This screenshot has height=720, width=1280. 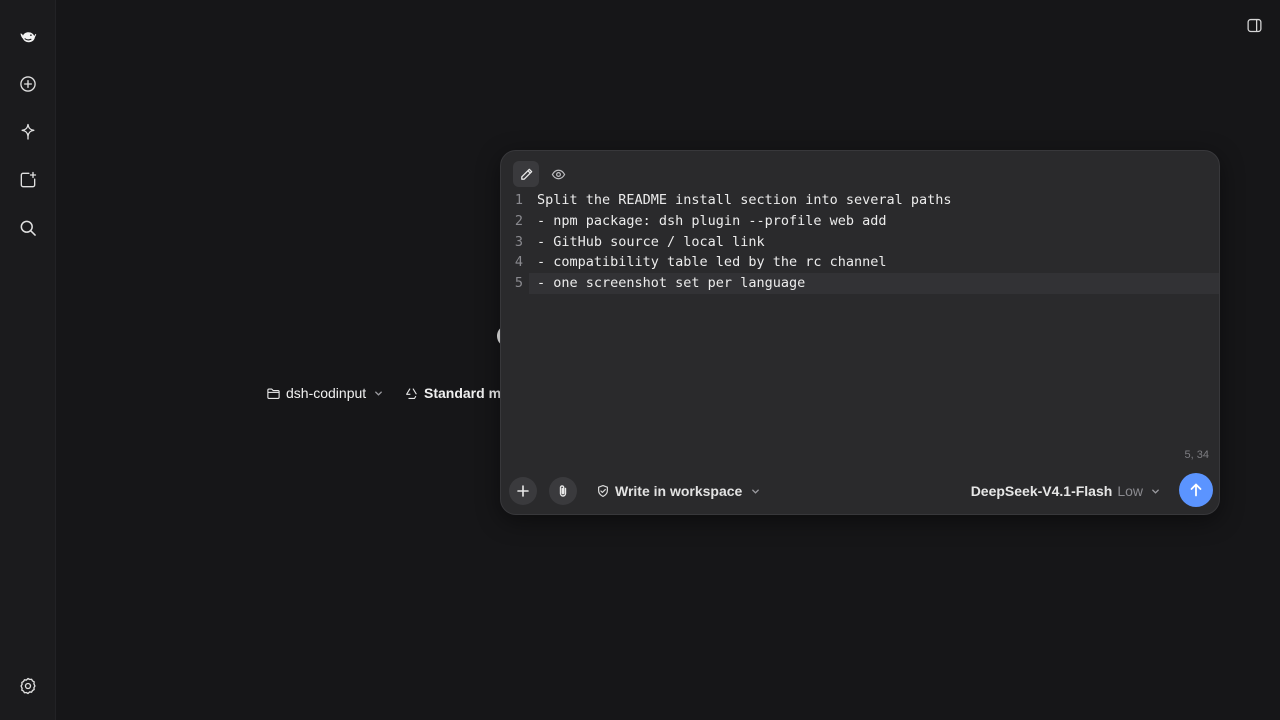 What do you see at coordinates (28, 36) in the screenshot?
I see `whale-logo-icon` at bounding box center [28, 36].